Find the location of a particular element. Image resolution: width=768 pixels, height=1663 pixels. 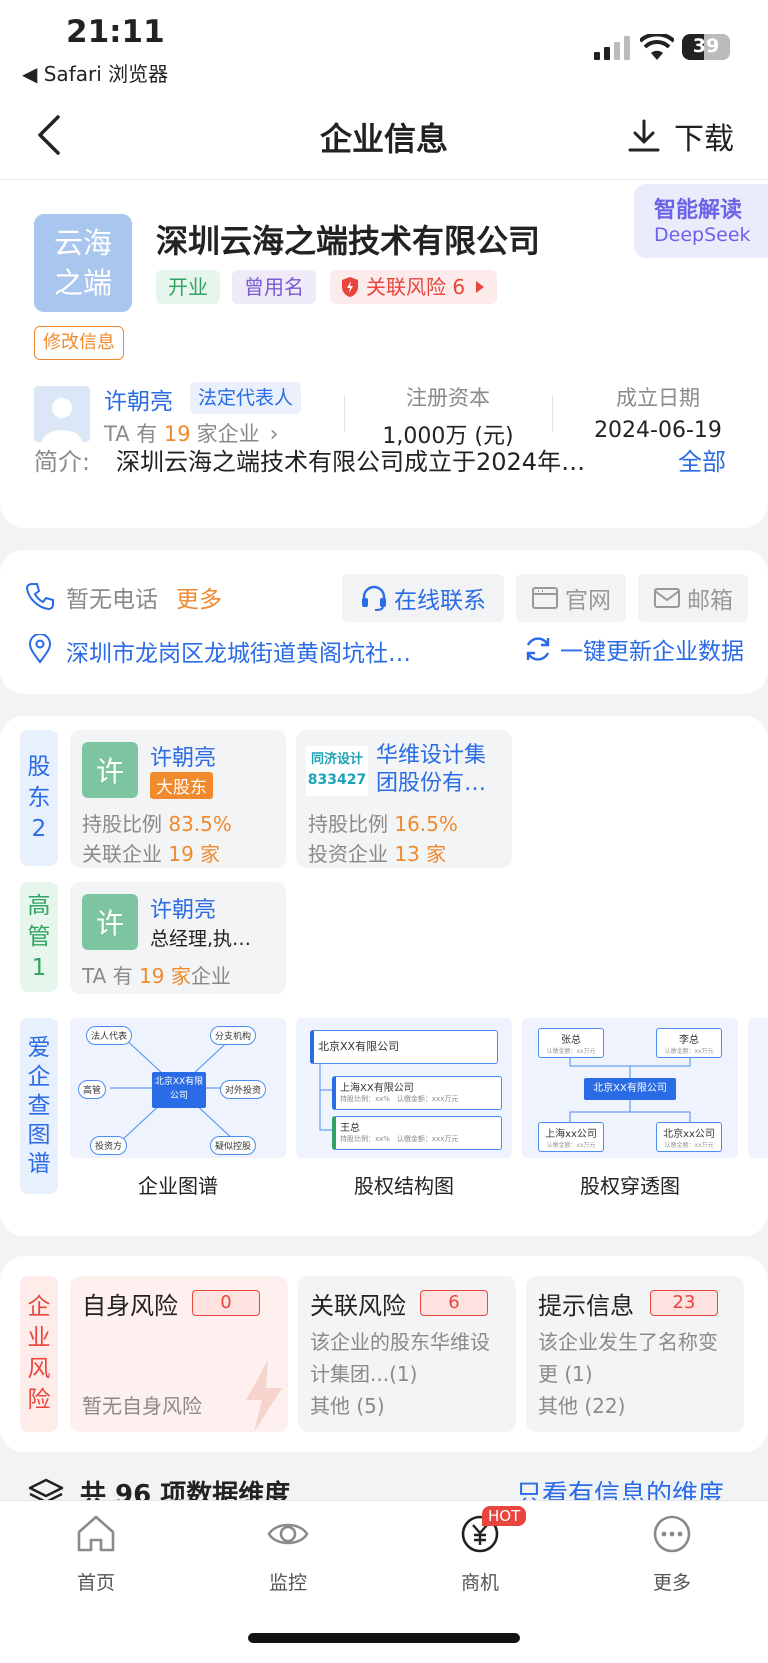

edit-info-button: 修改信息 is located at coordinates (79, 343).